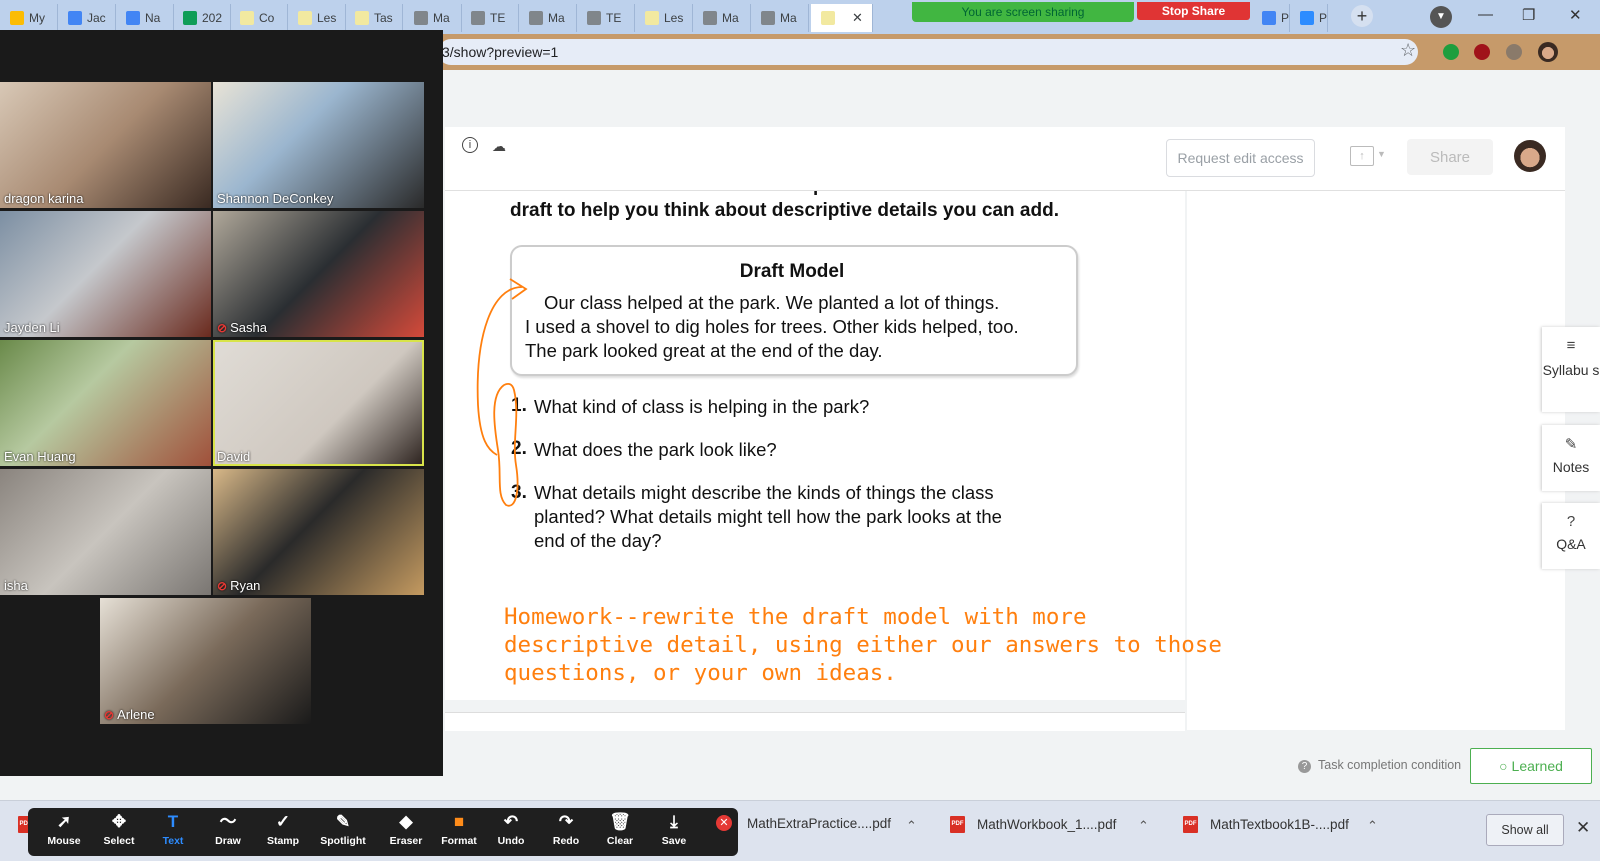 This screenshot has width=1600, height=861. Describe the element at coordinates (318, 403) in the screenshot. I see `participant-video-tile: David` at that location.